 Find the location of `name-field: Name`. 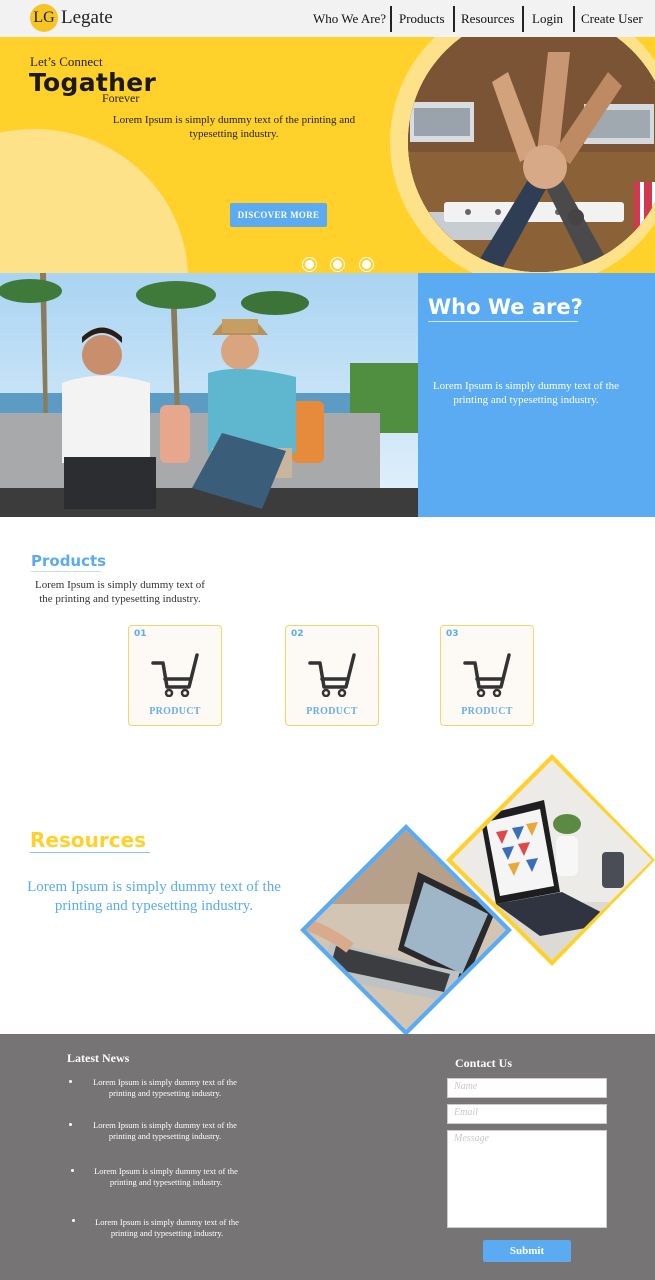

name-field: Name is located at coordinates (527, 1088).